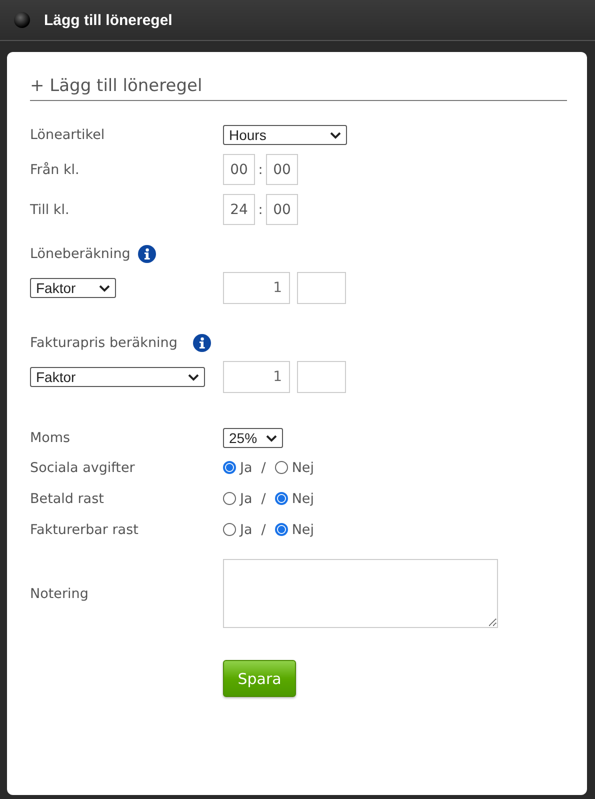 This screenshot has height=799, width=595. I want to click on field-label: Från kl., so click(55, 170).